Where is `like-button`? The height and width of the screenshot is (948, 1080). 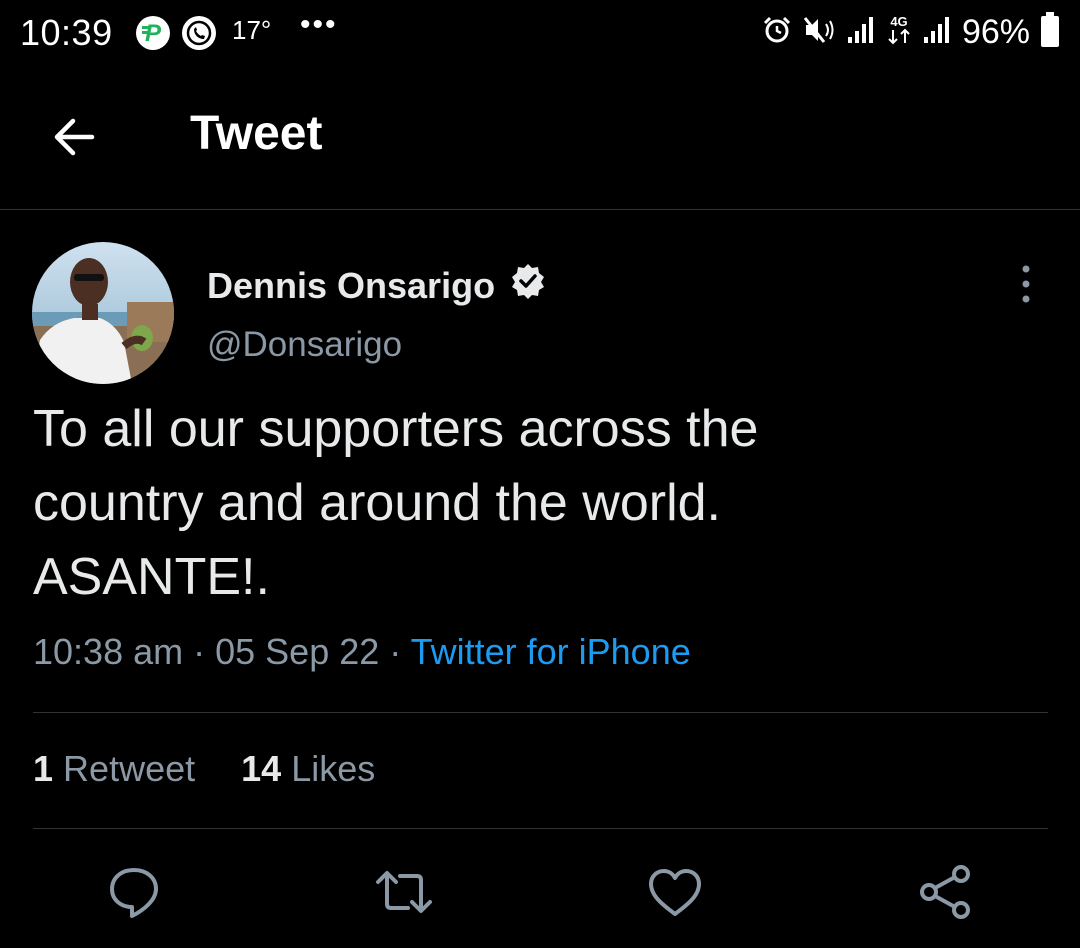 like-button is located at coordinates (675, 892).